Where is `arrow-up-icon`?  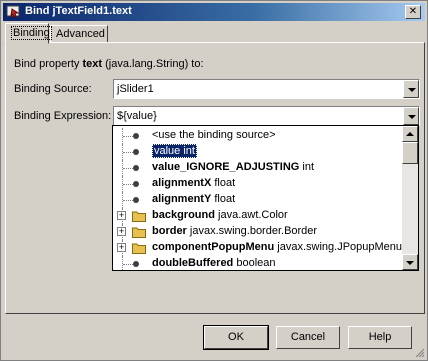
arrow-up-icon is located at coordinates (410, 134).